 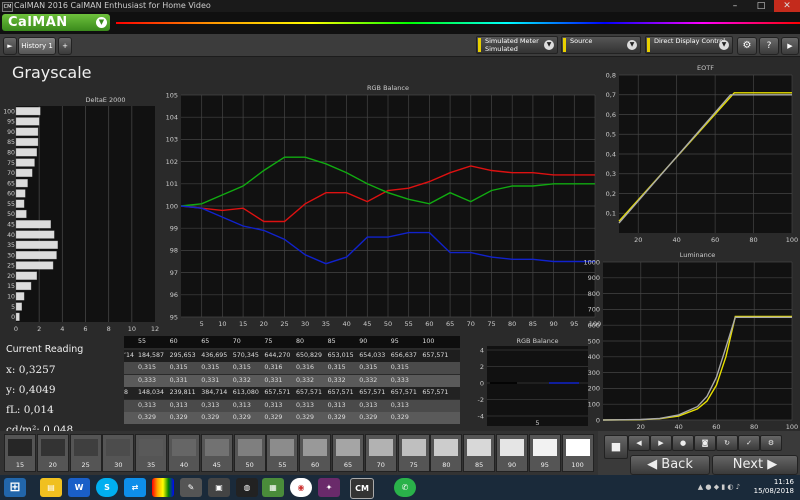 What do you see at coordinates (174, 295) in the screenshot?
I see `y-tick-label: 96` at bounding box center [174, 295].